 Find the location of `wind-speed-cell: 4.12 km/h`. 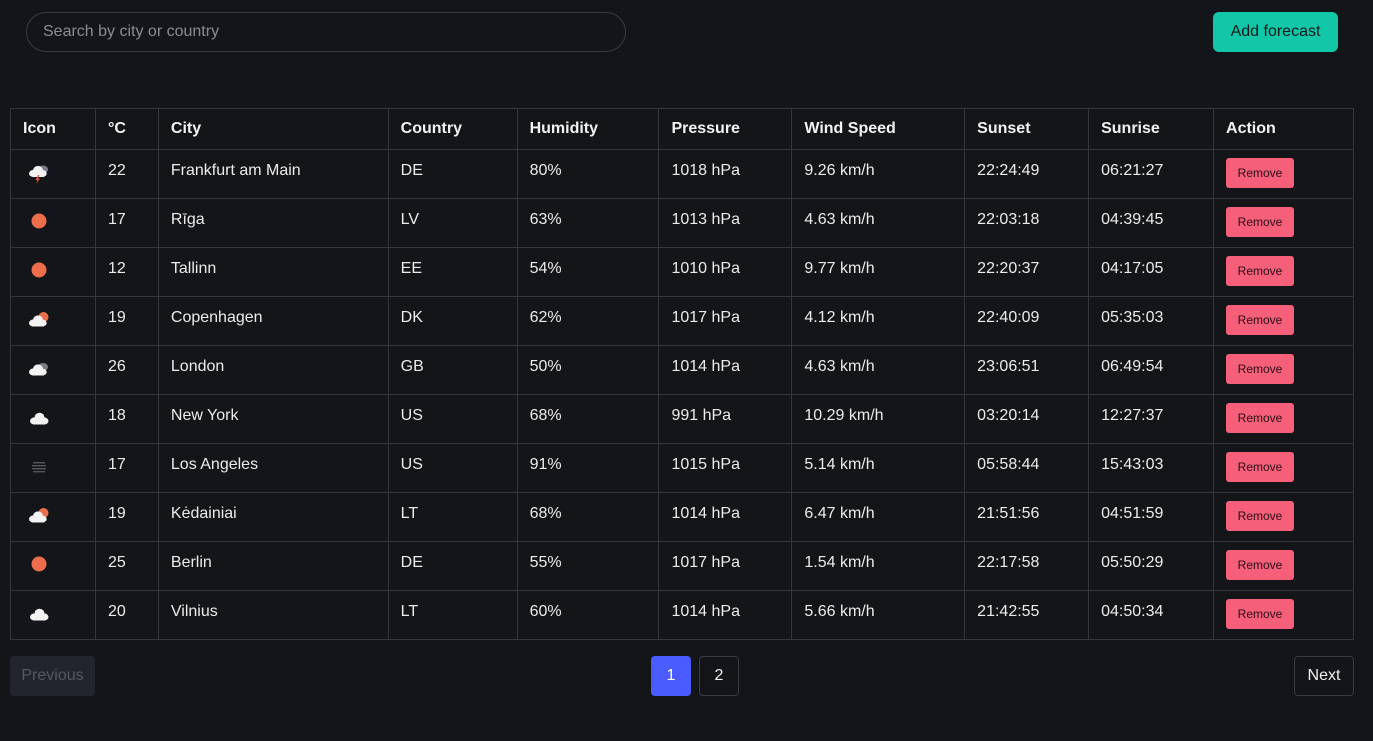

wind-speed-cell: 4.12 km/h is located at coordinates (878, 321).